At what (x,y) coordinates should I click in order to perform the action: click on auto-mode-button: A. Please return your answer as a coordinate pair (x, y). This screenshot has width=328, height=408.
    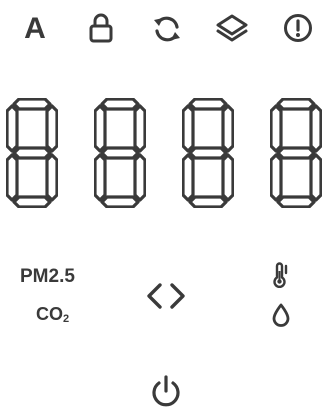
    Looking at the image, I should click on (35, 29).